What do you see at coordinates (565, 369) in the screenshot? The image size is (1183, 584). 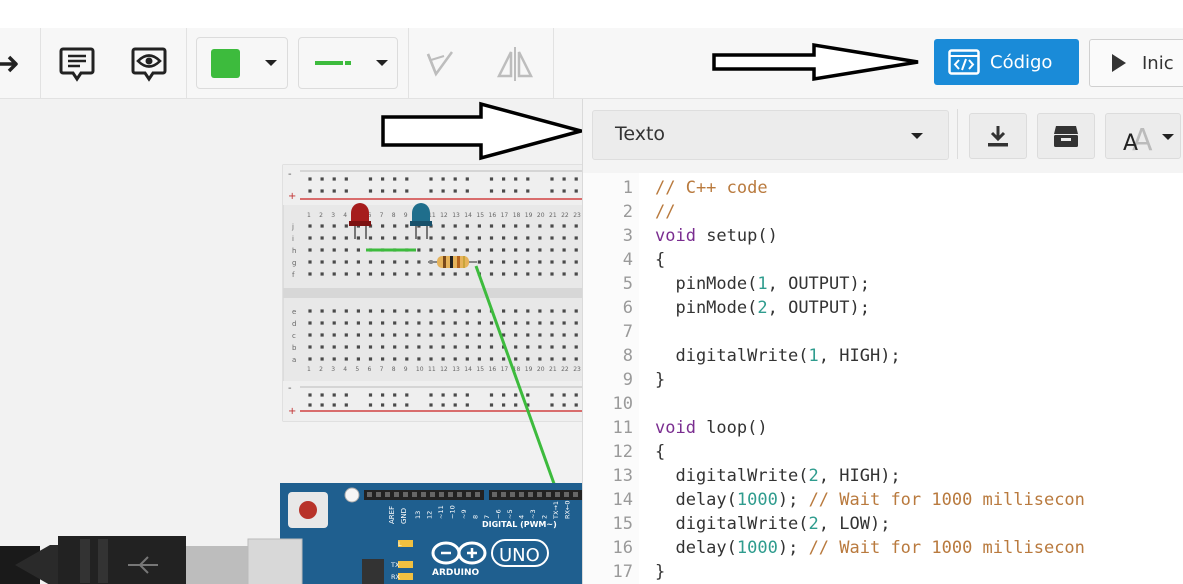 I see `column-number: 22` at bounding box center [565, 369].